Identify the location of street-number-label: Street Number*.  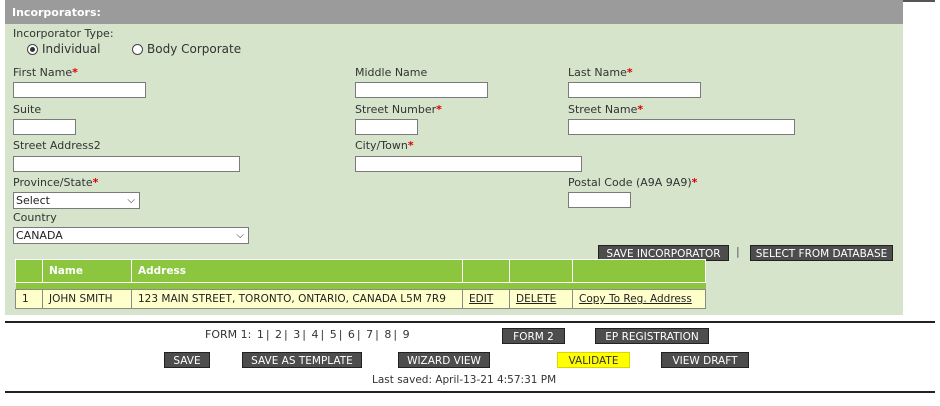
(398, 109).